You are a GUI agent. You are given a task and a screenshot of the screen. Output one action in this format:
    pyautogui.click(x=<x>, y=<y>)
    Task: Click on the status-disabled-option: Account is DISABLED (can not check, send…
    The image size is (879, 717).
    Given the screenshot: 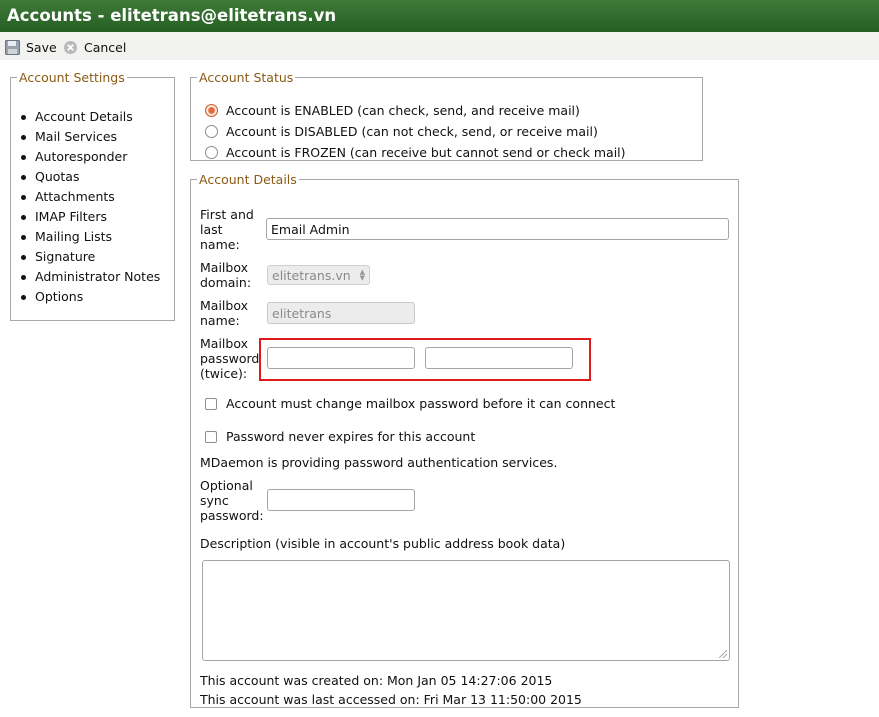 What is the action you would take?
    pyautogui.click(x=401, y=131)
    